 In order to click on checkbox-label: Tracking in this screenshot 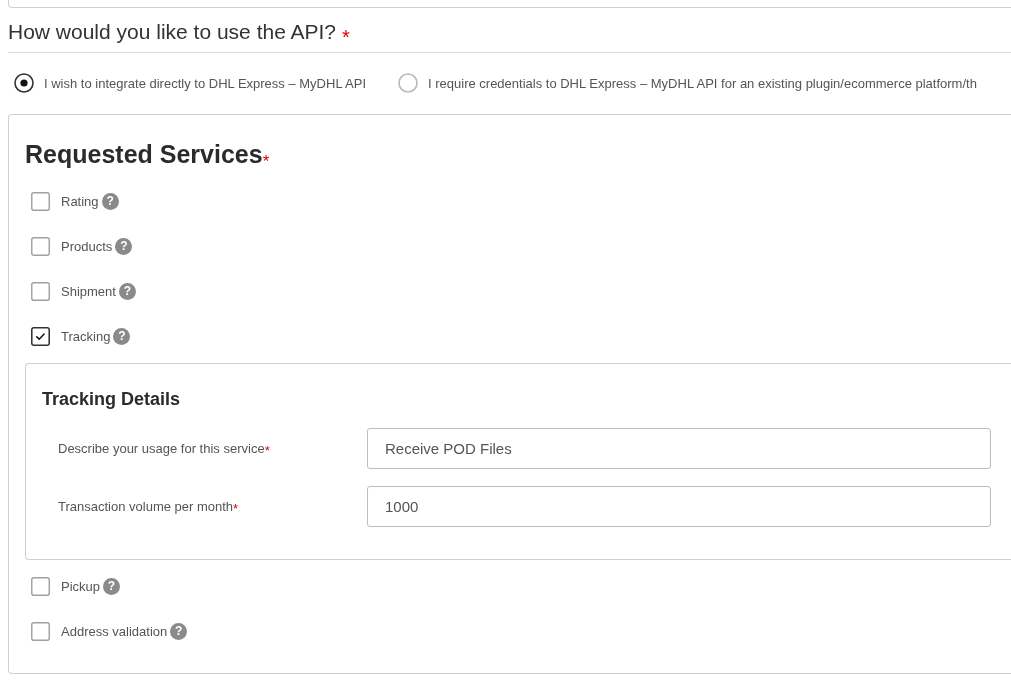, I will do `click(86, 336)`.